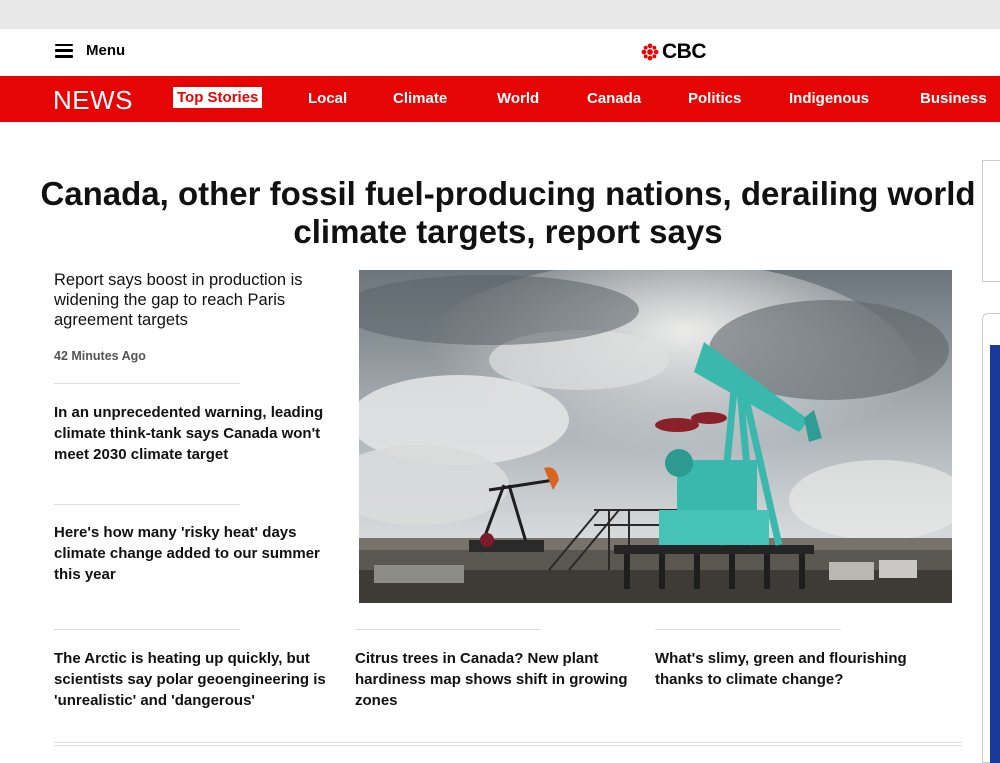  Describe the element at coordinates (829, 98) in the screenshot. I see `nav-item-indigenous: Indigenous` at that location.